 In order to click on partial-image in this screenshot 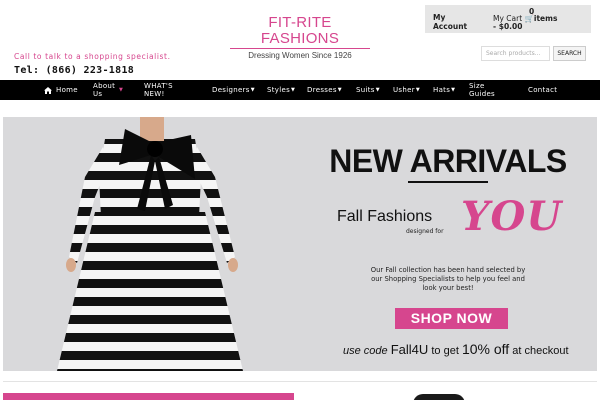, I will do `click(439, 397)`.